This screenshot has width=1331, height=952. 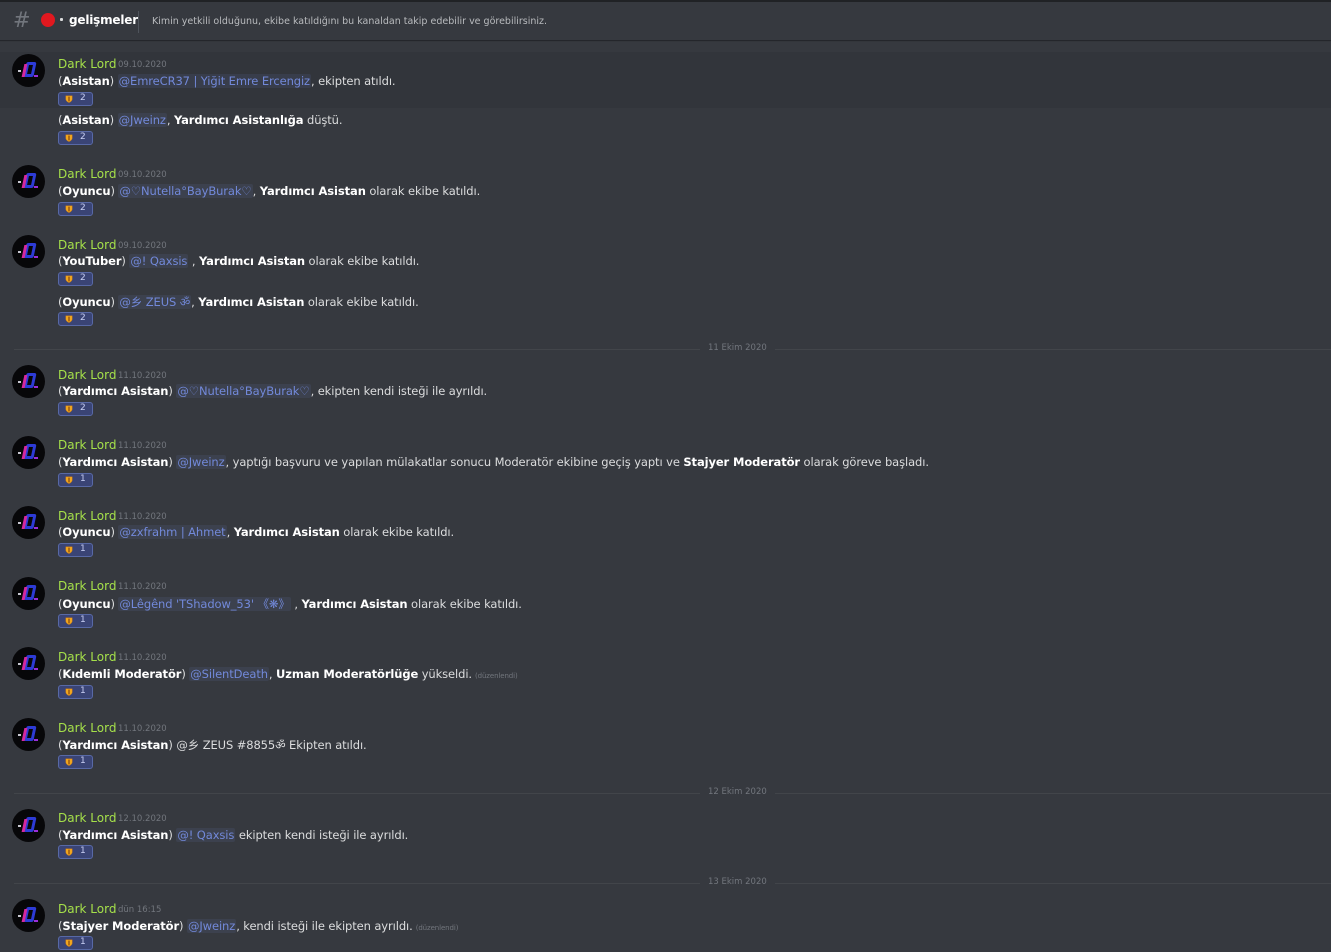 What do you see at coordinates (214, 81) in the screenshot?
I see `user-mention: @EmreCR37 | Yiğit Emre Ercengiz` at bounding box center [214, 81].